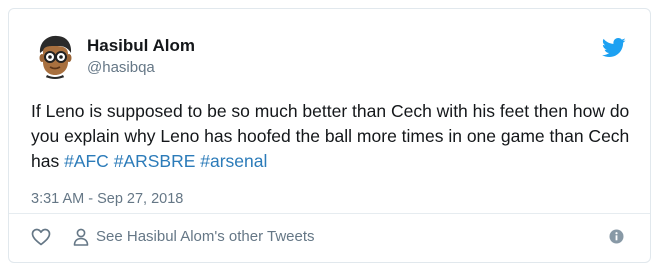  Describe the element at coordinates (121, 68) in the screenshot. I see `author-handle: @hasibqa` at that location.